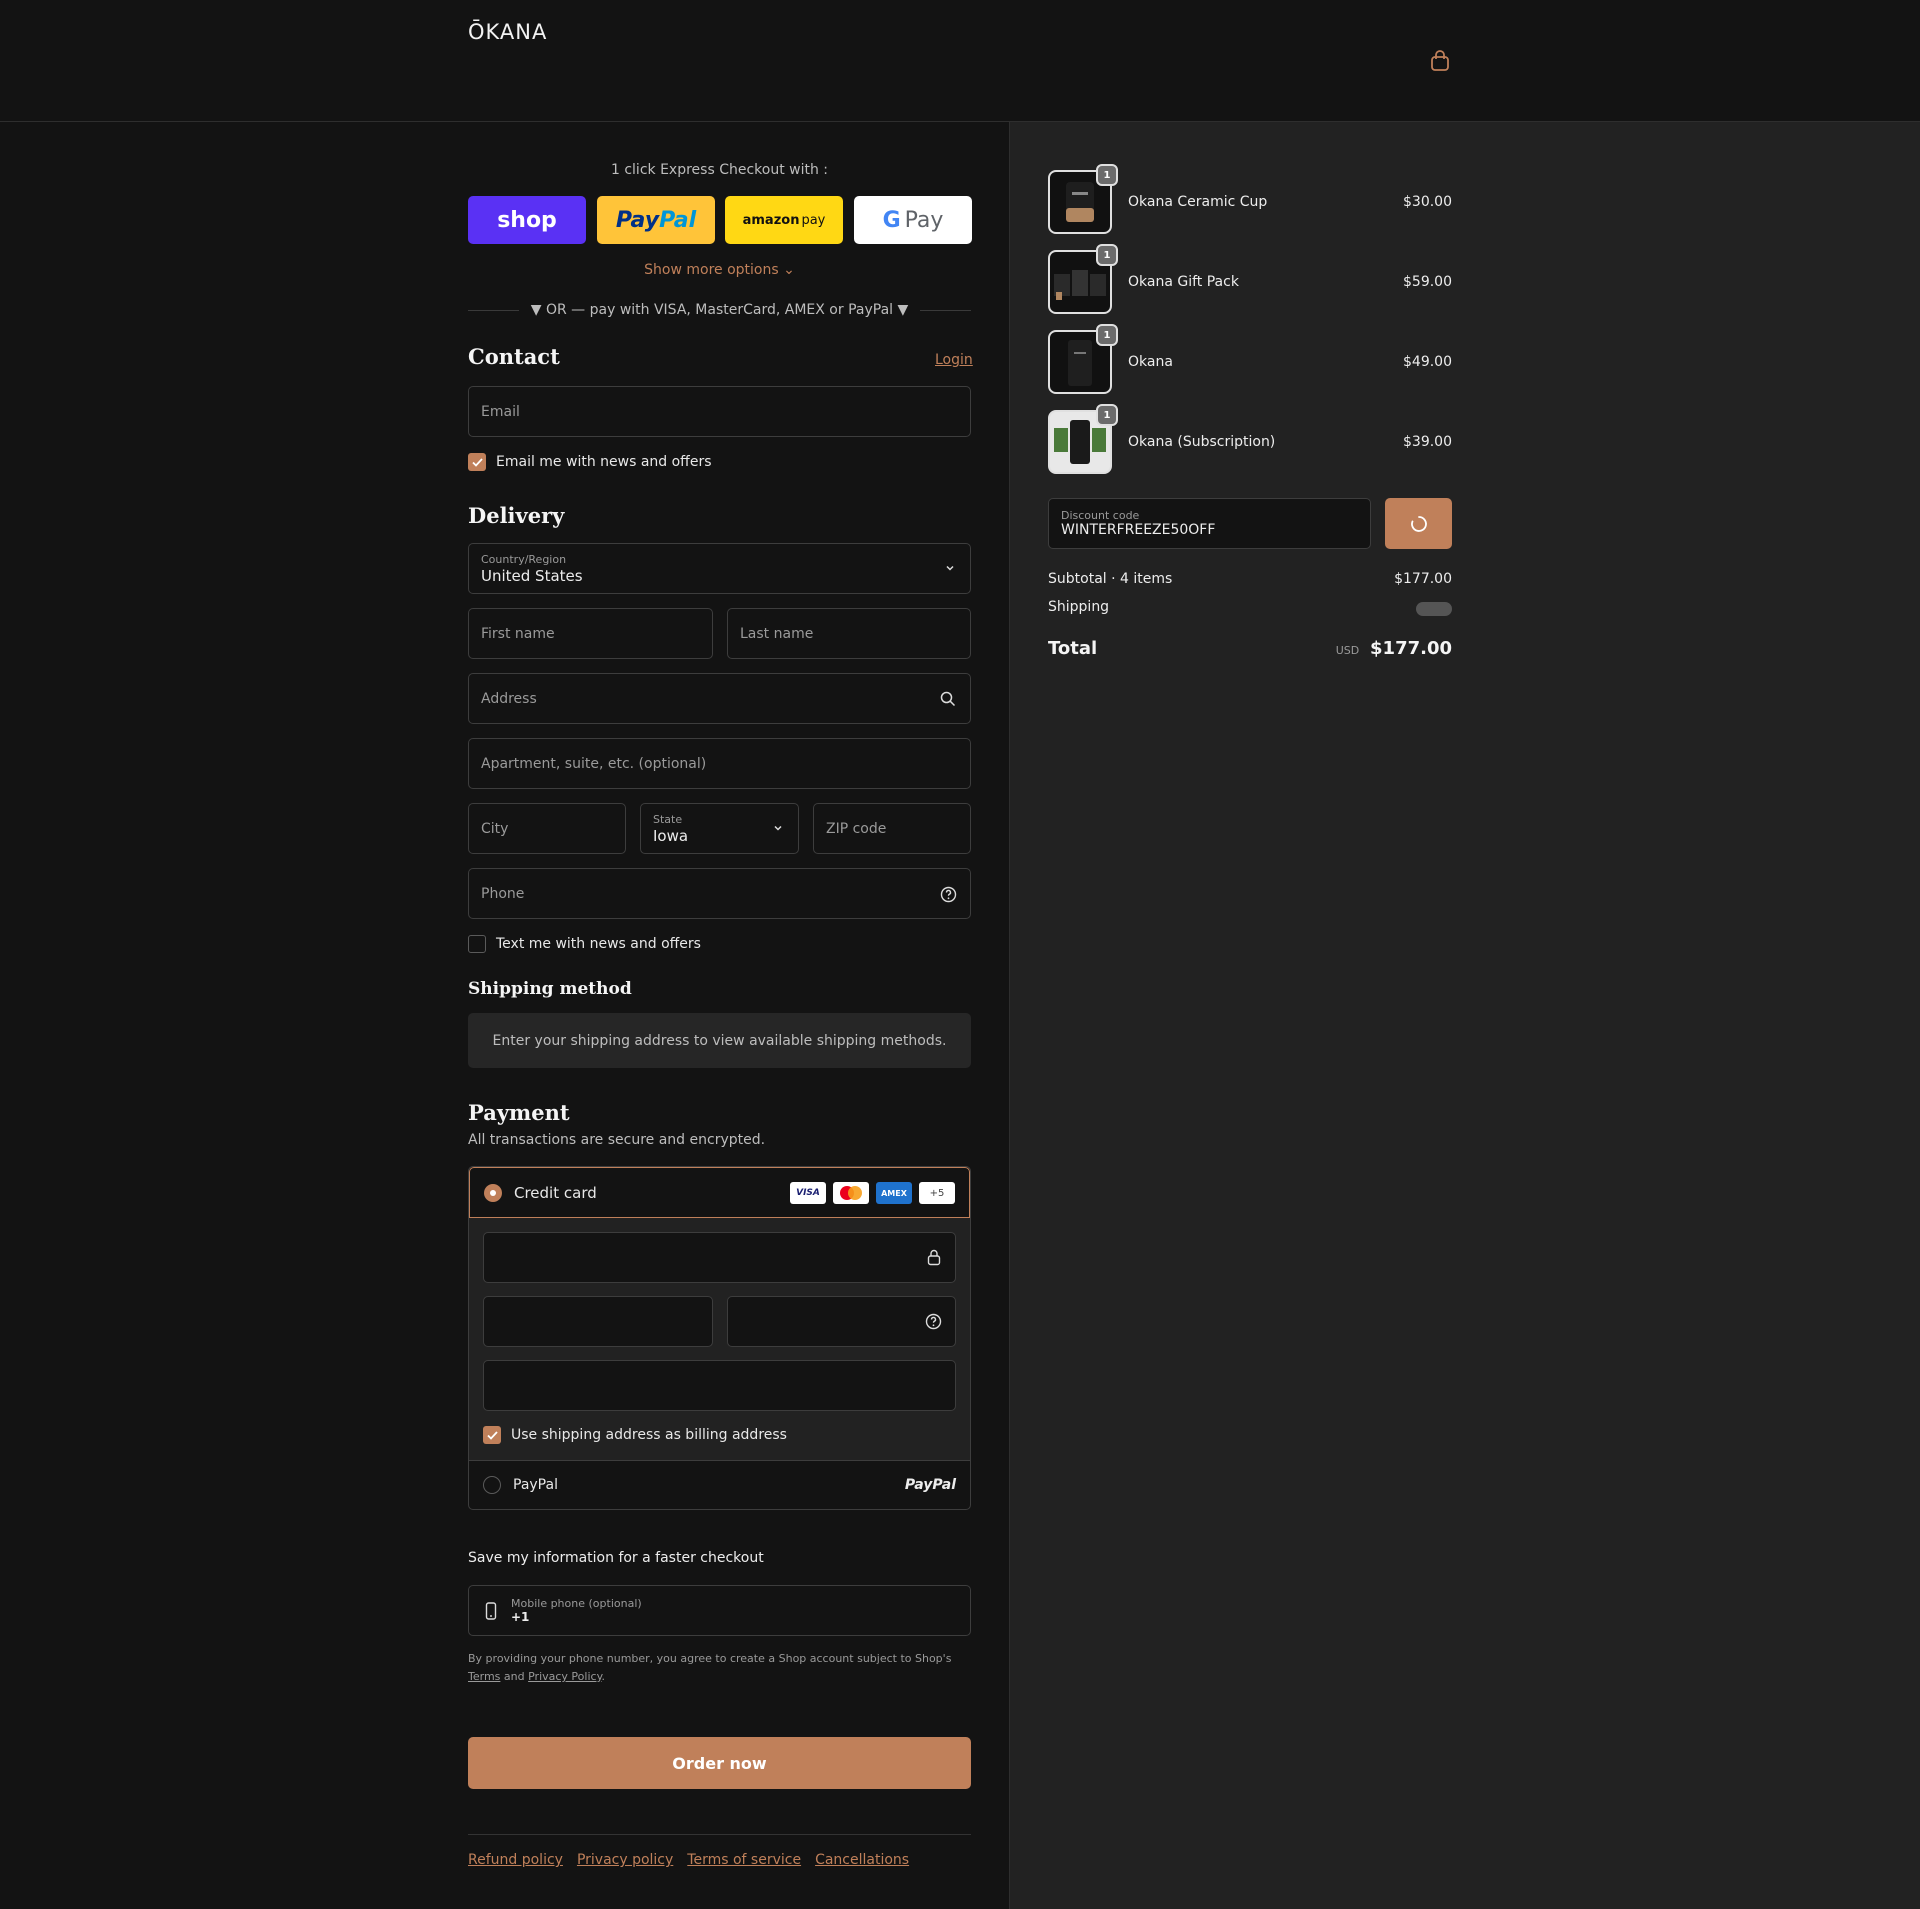 The image size is (1920, 1909). What do you see at coordinates (841, 1321) in the screenshot?
I see `security-code-field` at bounding box center [841, 1321].